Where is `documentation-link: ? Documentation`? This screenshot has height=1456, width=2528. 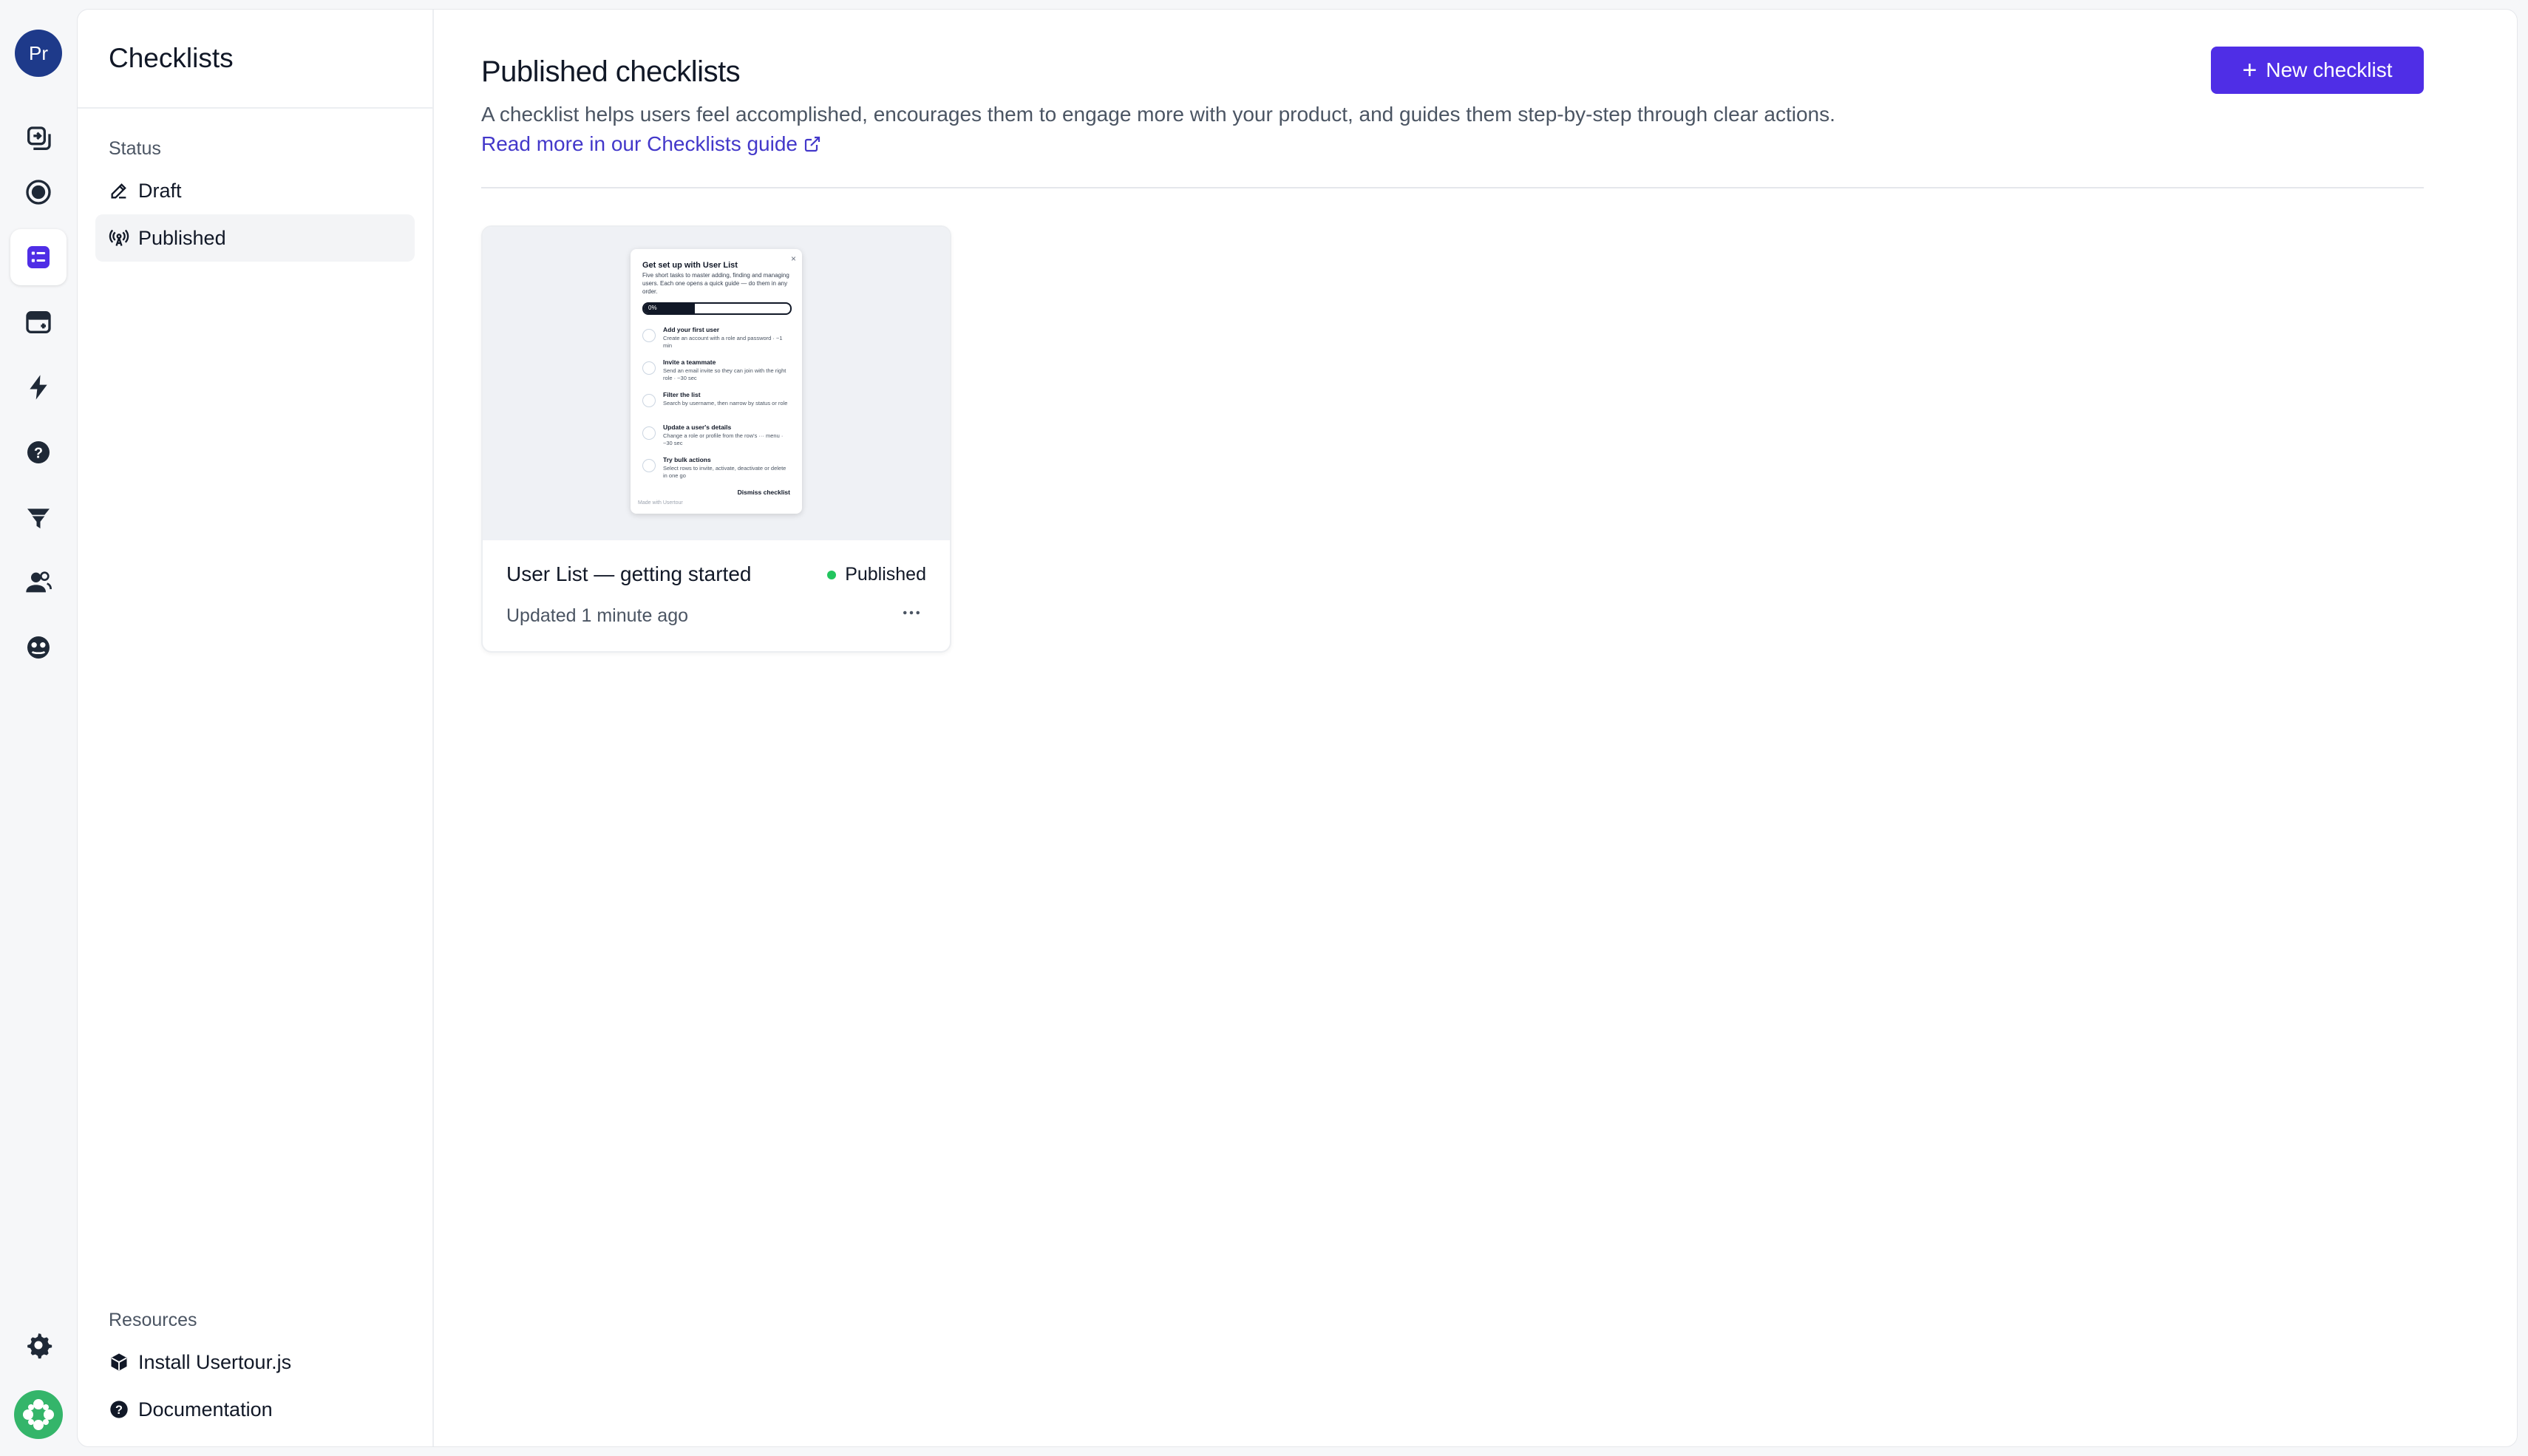
documentation-link: ? Documentation is located at coordinates (255, 1409).